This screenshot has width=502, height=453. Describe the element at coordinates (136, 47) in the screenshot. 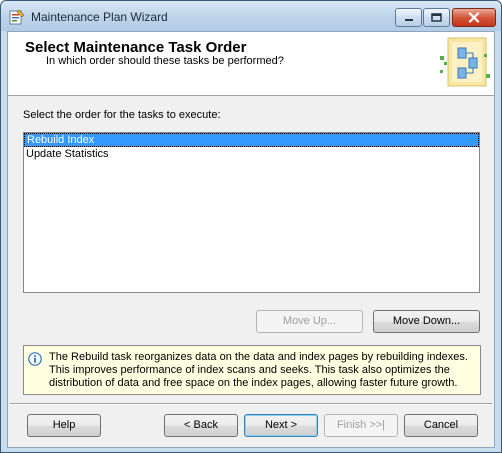

I see `page-title: Select Maintenance Task Order` at that location.